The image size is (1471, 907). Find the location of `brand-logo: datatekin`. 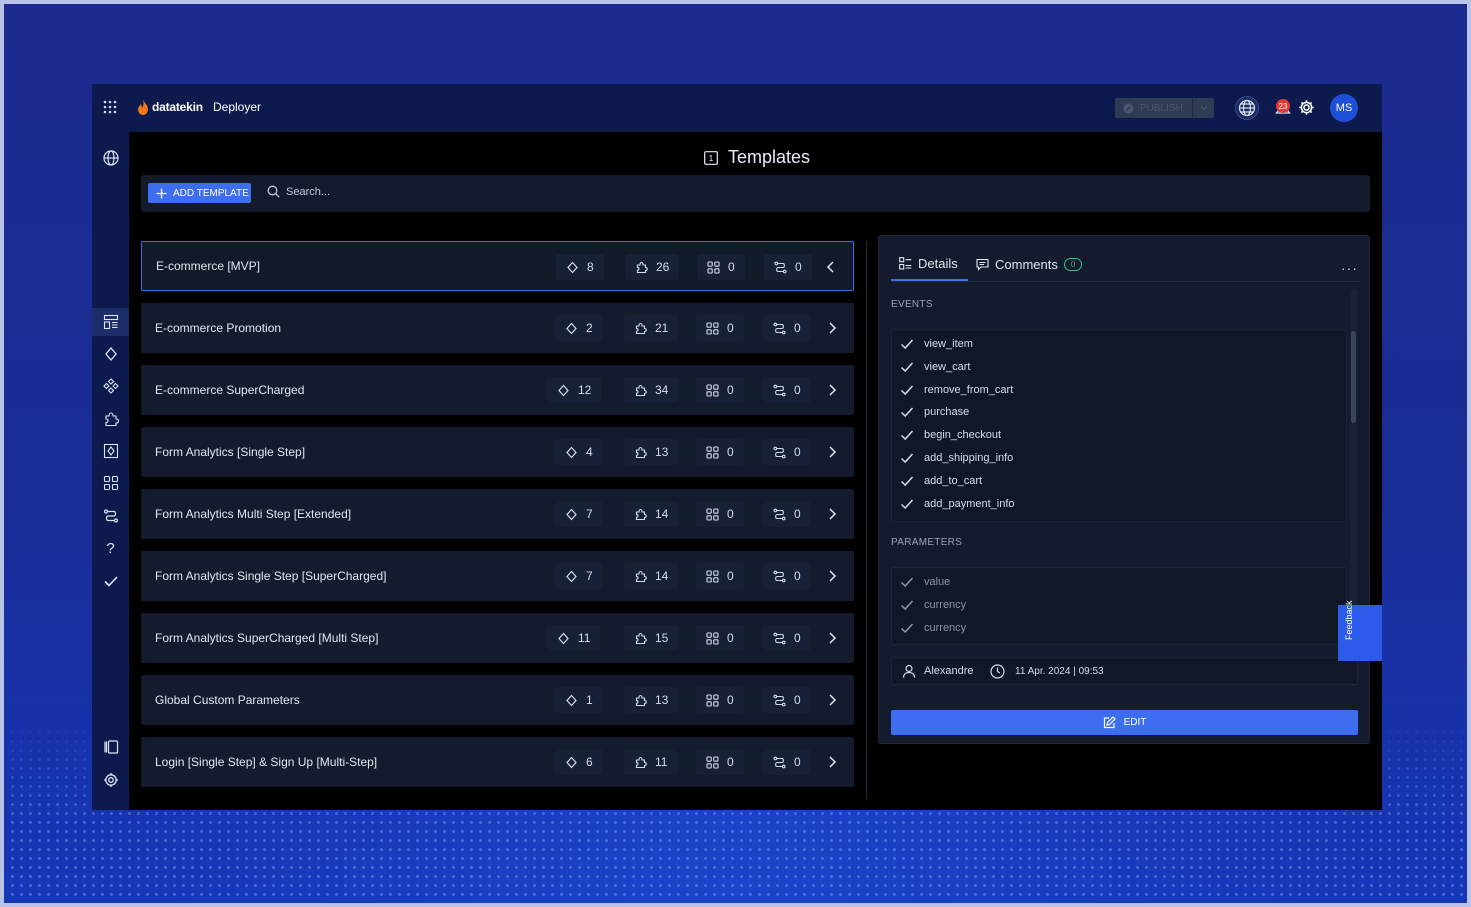

brand-logo: datatekin is located at coordinates (170, 107).